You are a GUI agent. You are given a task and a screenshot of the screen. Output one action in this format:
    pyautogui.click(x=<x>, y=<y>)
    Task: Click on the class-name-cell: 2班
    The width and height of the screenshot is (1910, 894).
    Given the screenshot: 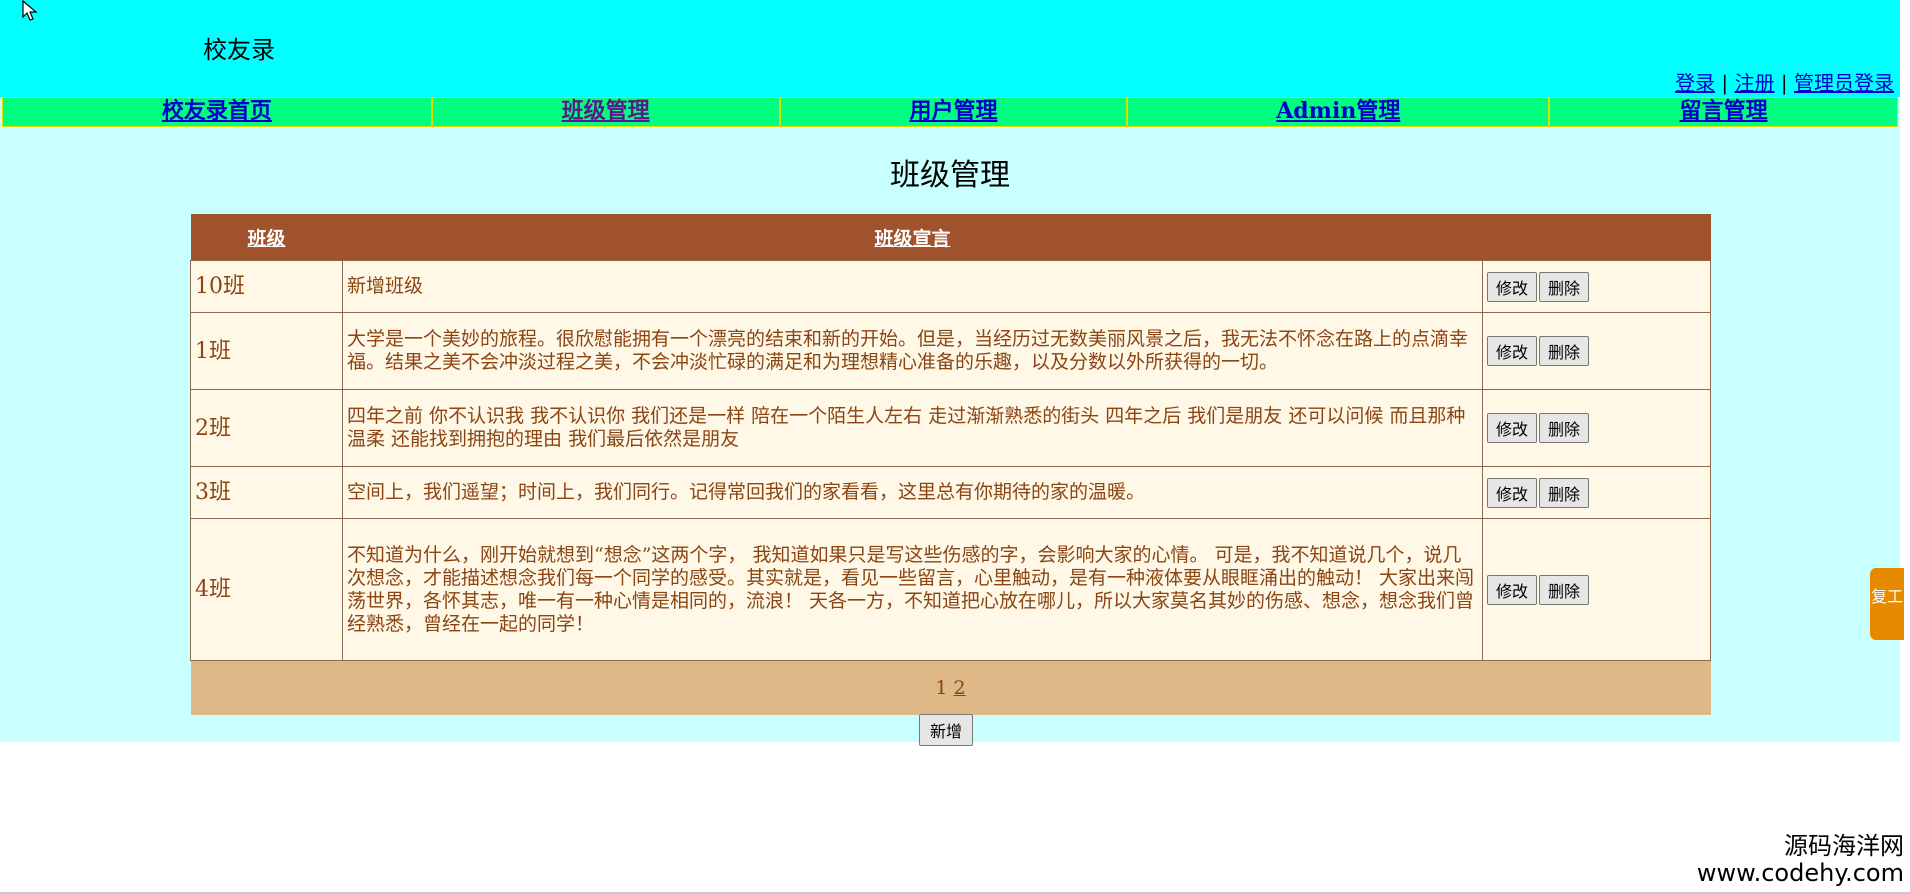 What is the action you would take?
    pyautogui.click(x=266, y=428)
    